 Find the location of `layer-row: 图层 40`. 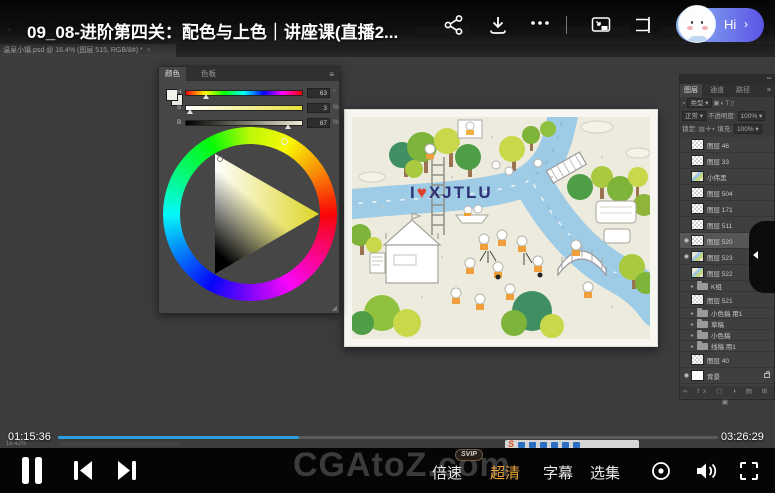

layer-row: 图层 40 is located at coordinates (727, 360).